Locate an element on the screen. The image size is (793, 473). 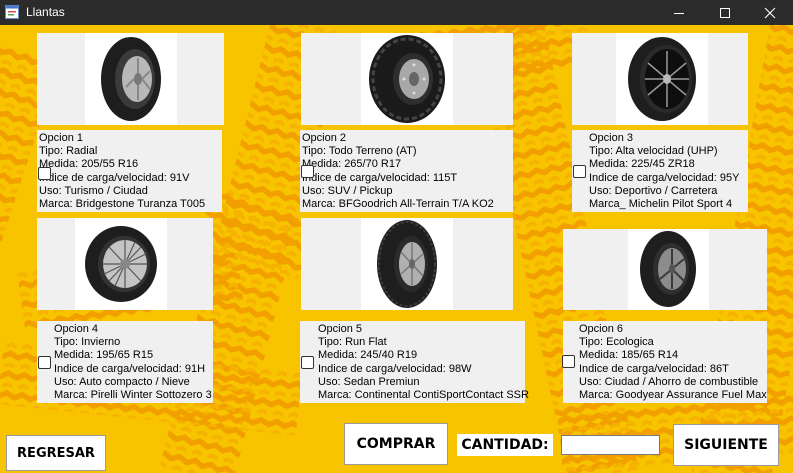
option-label: Opcion 6 is located at coordinates (601, 329).